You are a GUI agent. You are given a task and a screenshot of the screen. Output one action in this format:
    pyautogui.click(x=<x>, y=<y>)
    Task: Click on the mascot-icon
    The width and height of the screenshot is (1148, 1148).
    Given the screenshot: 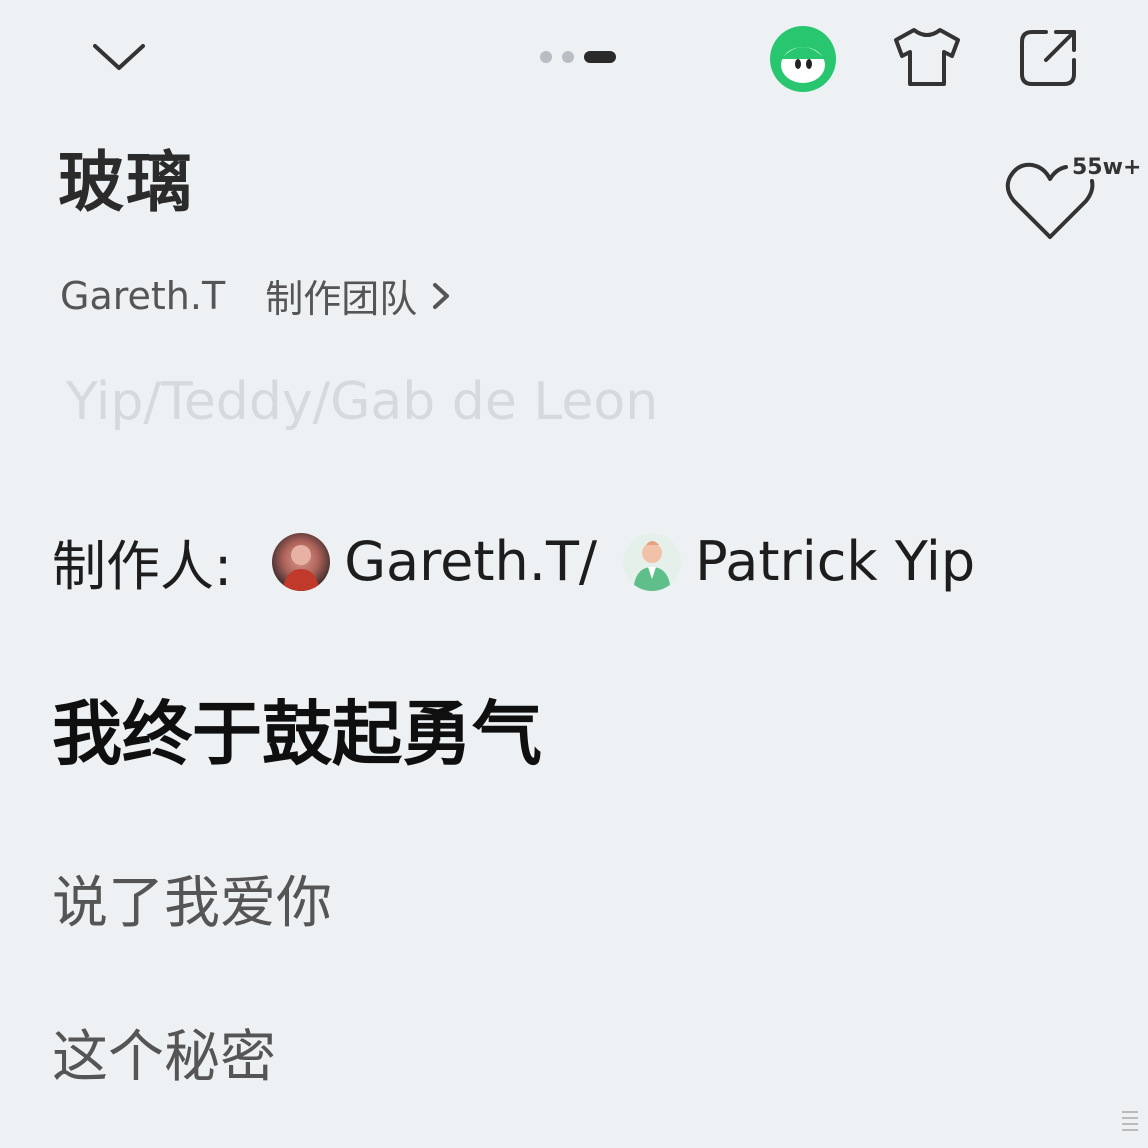 What is the action you would take?
    pyautogui.click(x=803, y=59)
    